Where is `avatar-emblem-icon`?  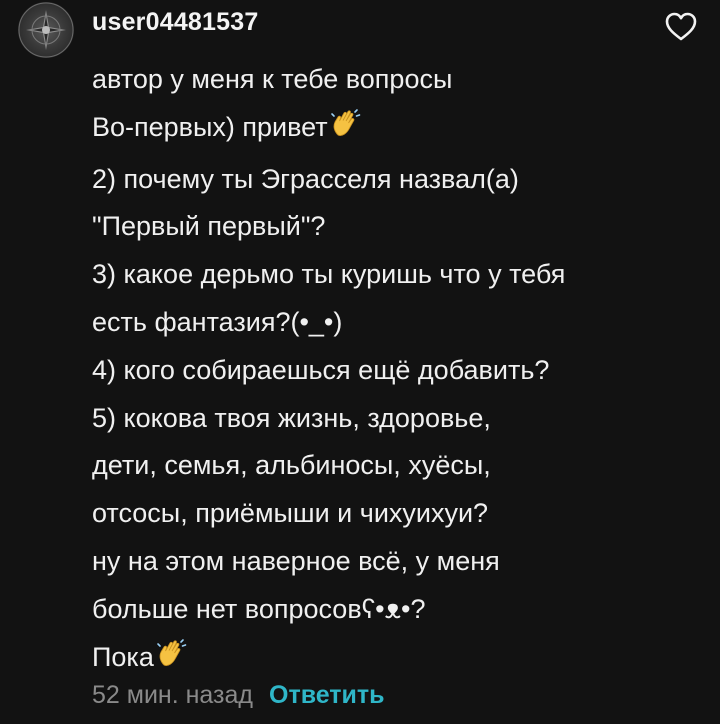 avatar-emblem-icon is located at coordinates (46, 30).